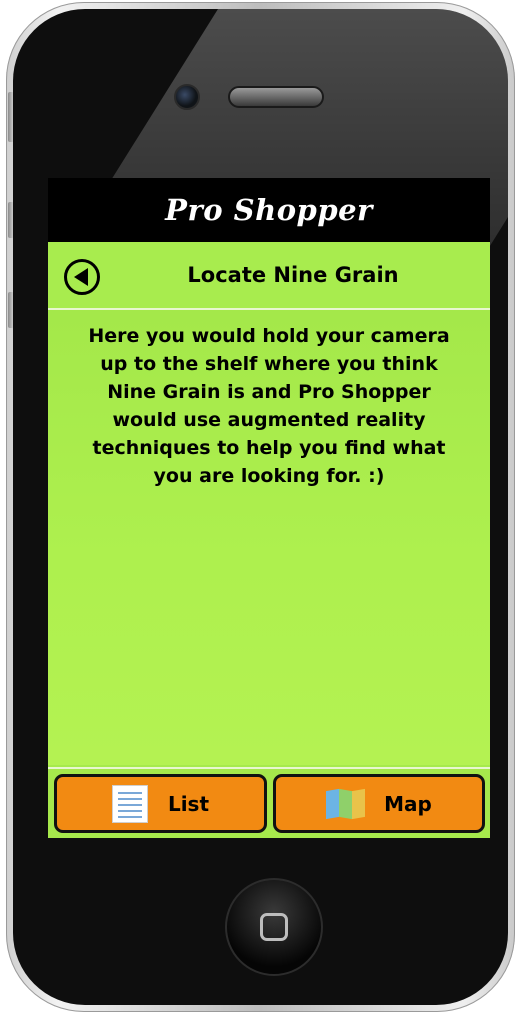  Describe the element at coordinates (129, 803) in the screenshot. I see `list-icon` at that location.